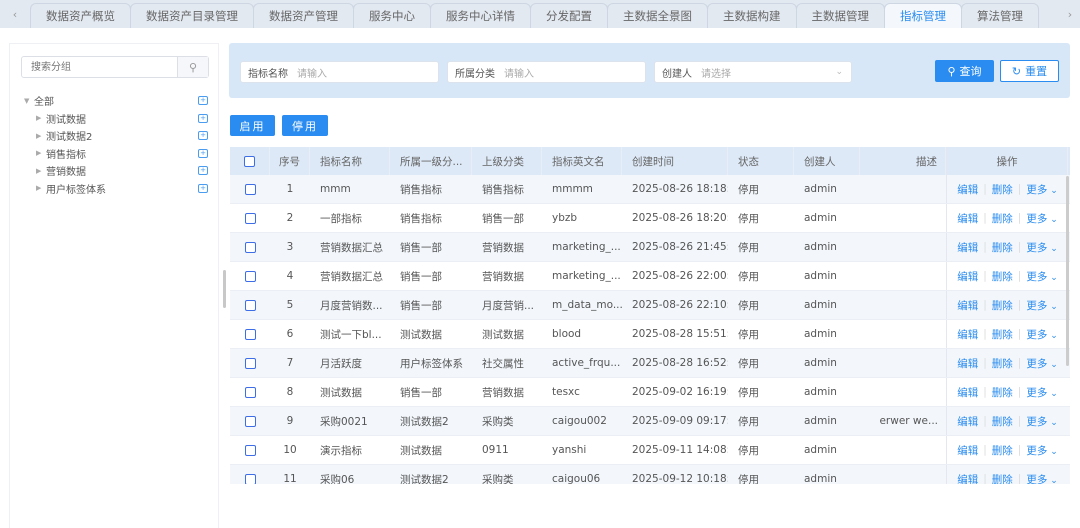 The height and width of the screenshot is (528, 1080). Describe the element at coordinates (1029, 71) in the screenshot. I see `reset-button: ↻ 重置` at that location.